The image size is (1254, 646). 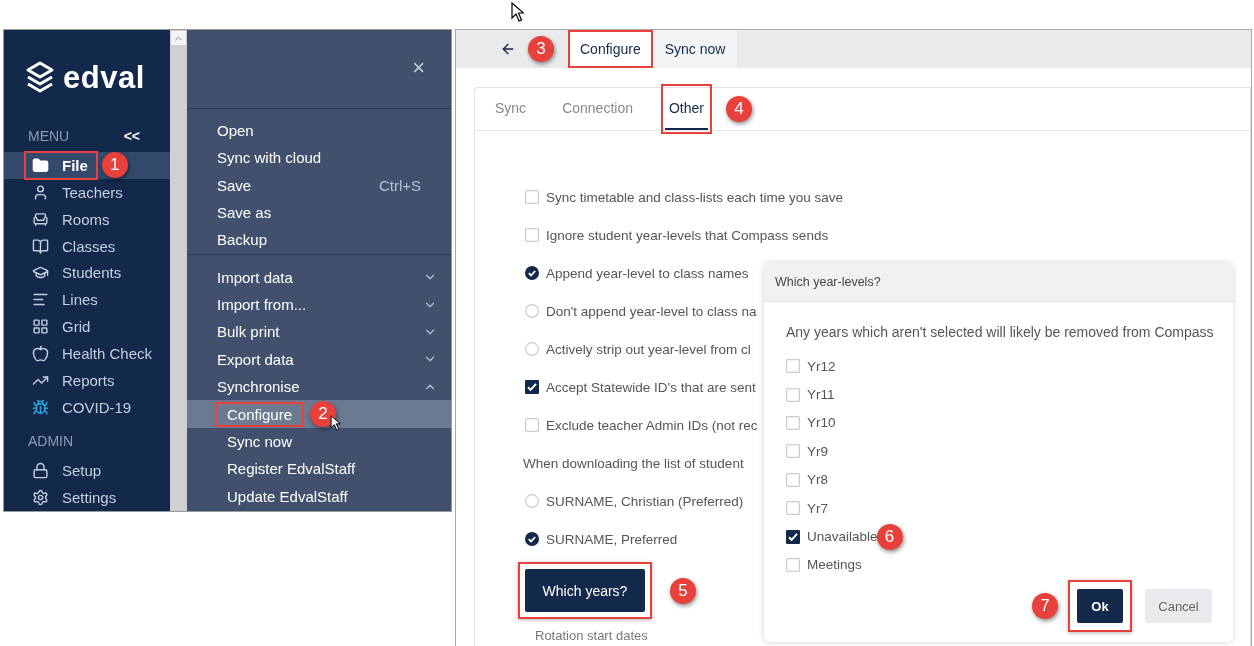 What do you see at coordinates (695, 49) in the screenshot?
I see `tab: Sync now` at bounding box center [695, 49].